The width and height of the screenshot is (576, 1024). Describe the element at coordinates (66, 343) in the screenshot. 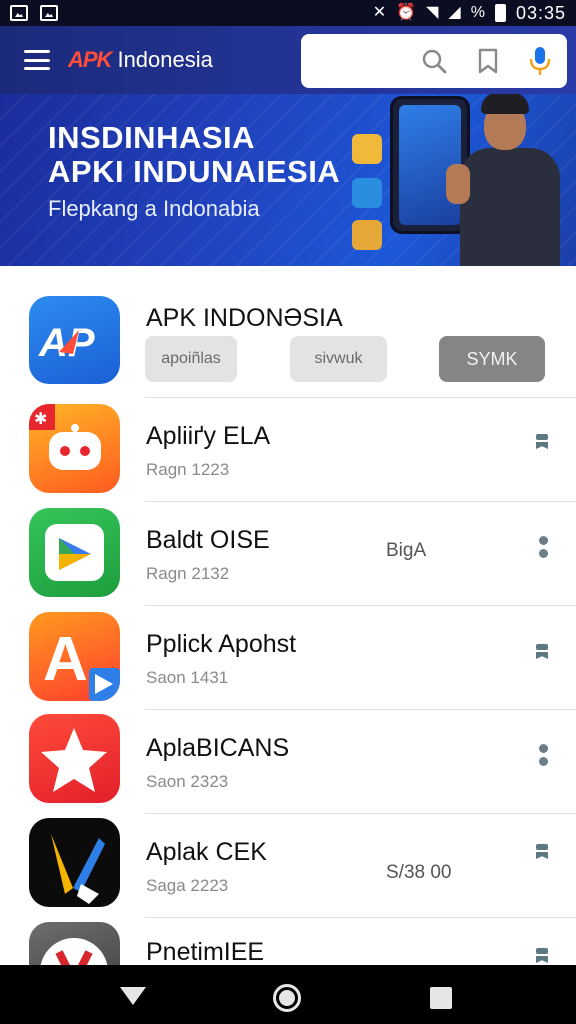

I see `svg-text: AP` at that location.